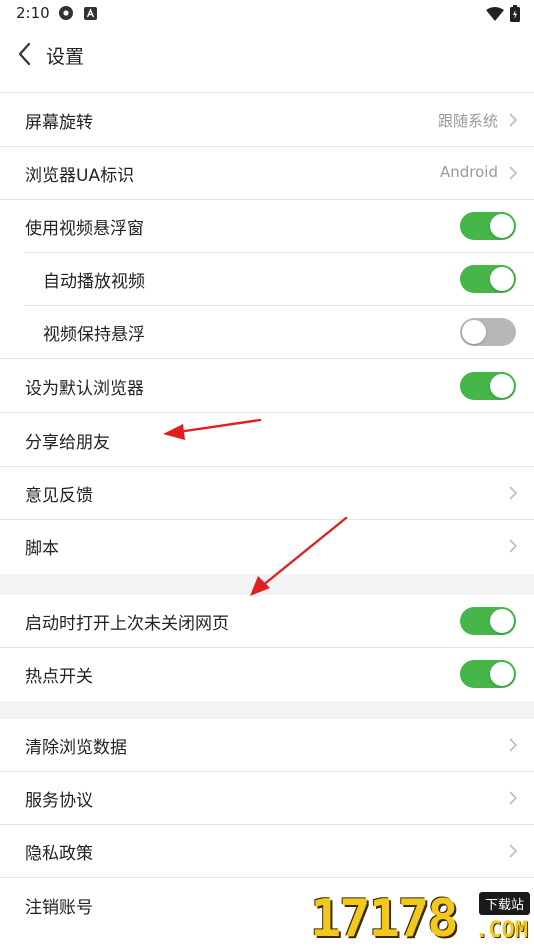 The width and height of the screenshot is (534, 950). Describe the element at coordinates (504, 903) in the screenshot. I see `watermark-badge: 下载站` at that location.